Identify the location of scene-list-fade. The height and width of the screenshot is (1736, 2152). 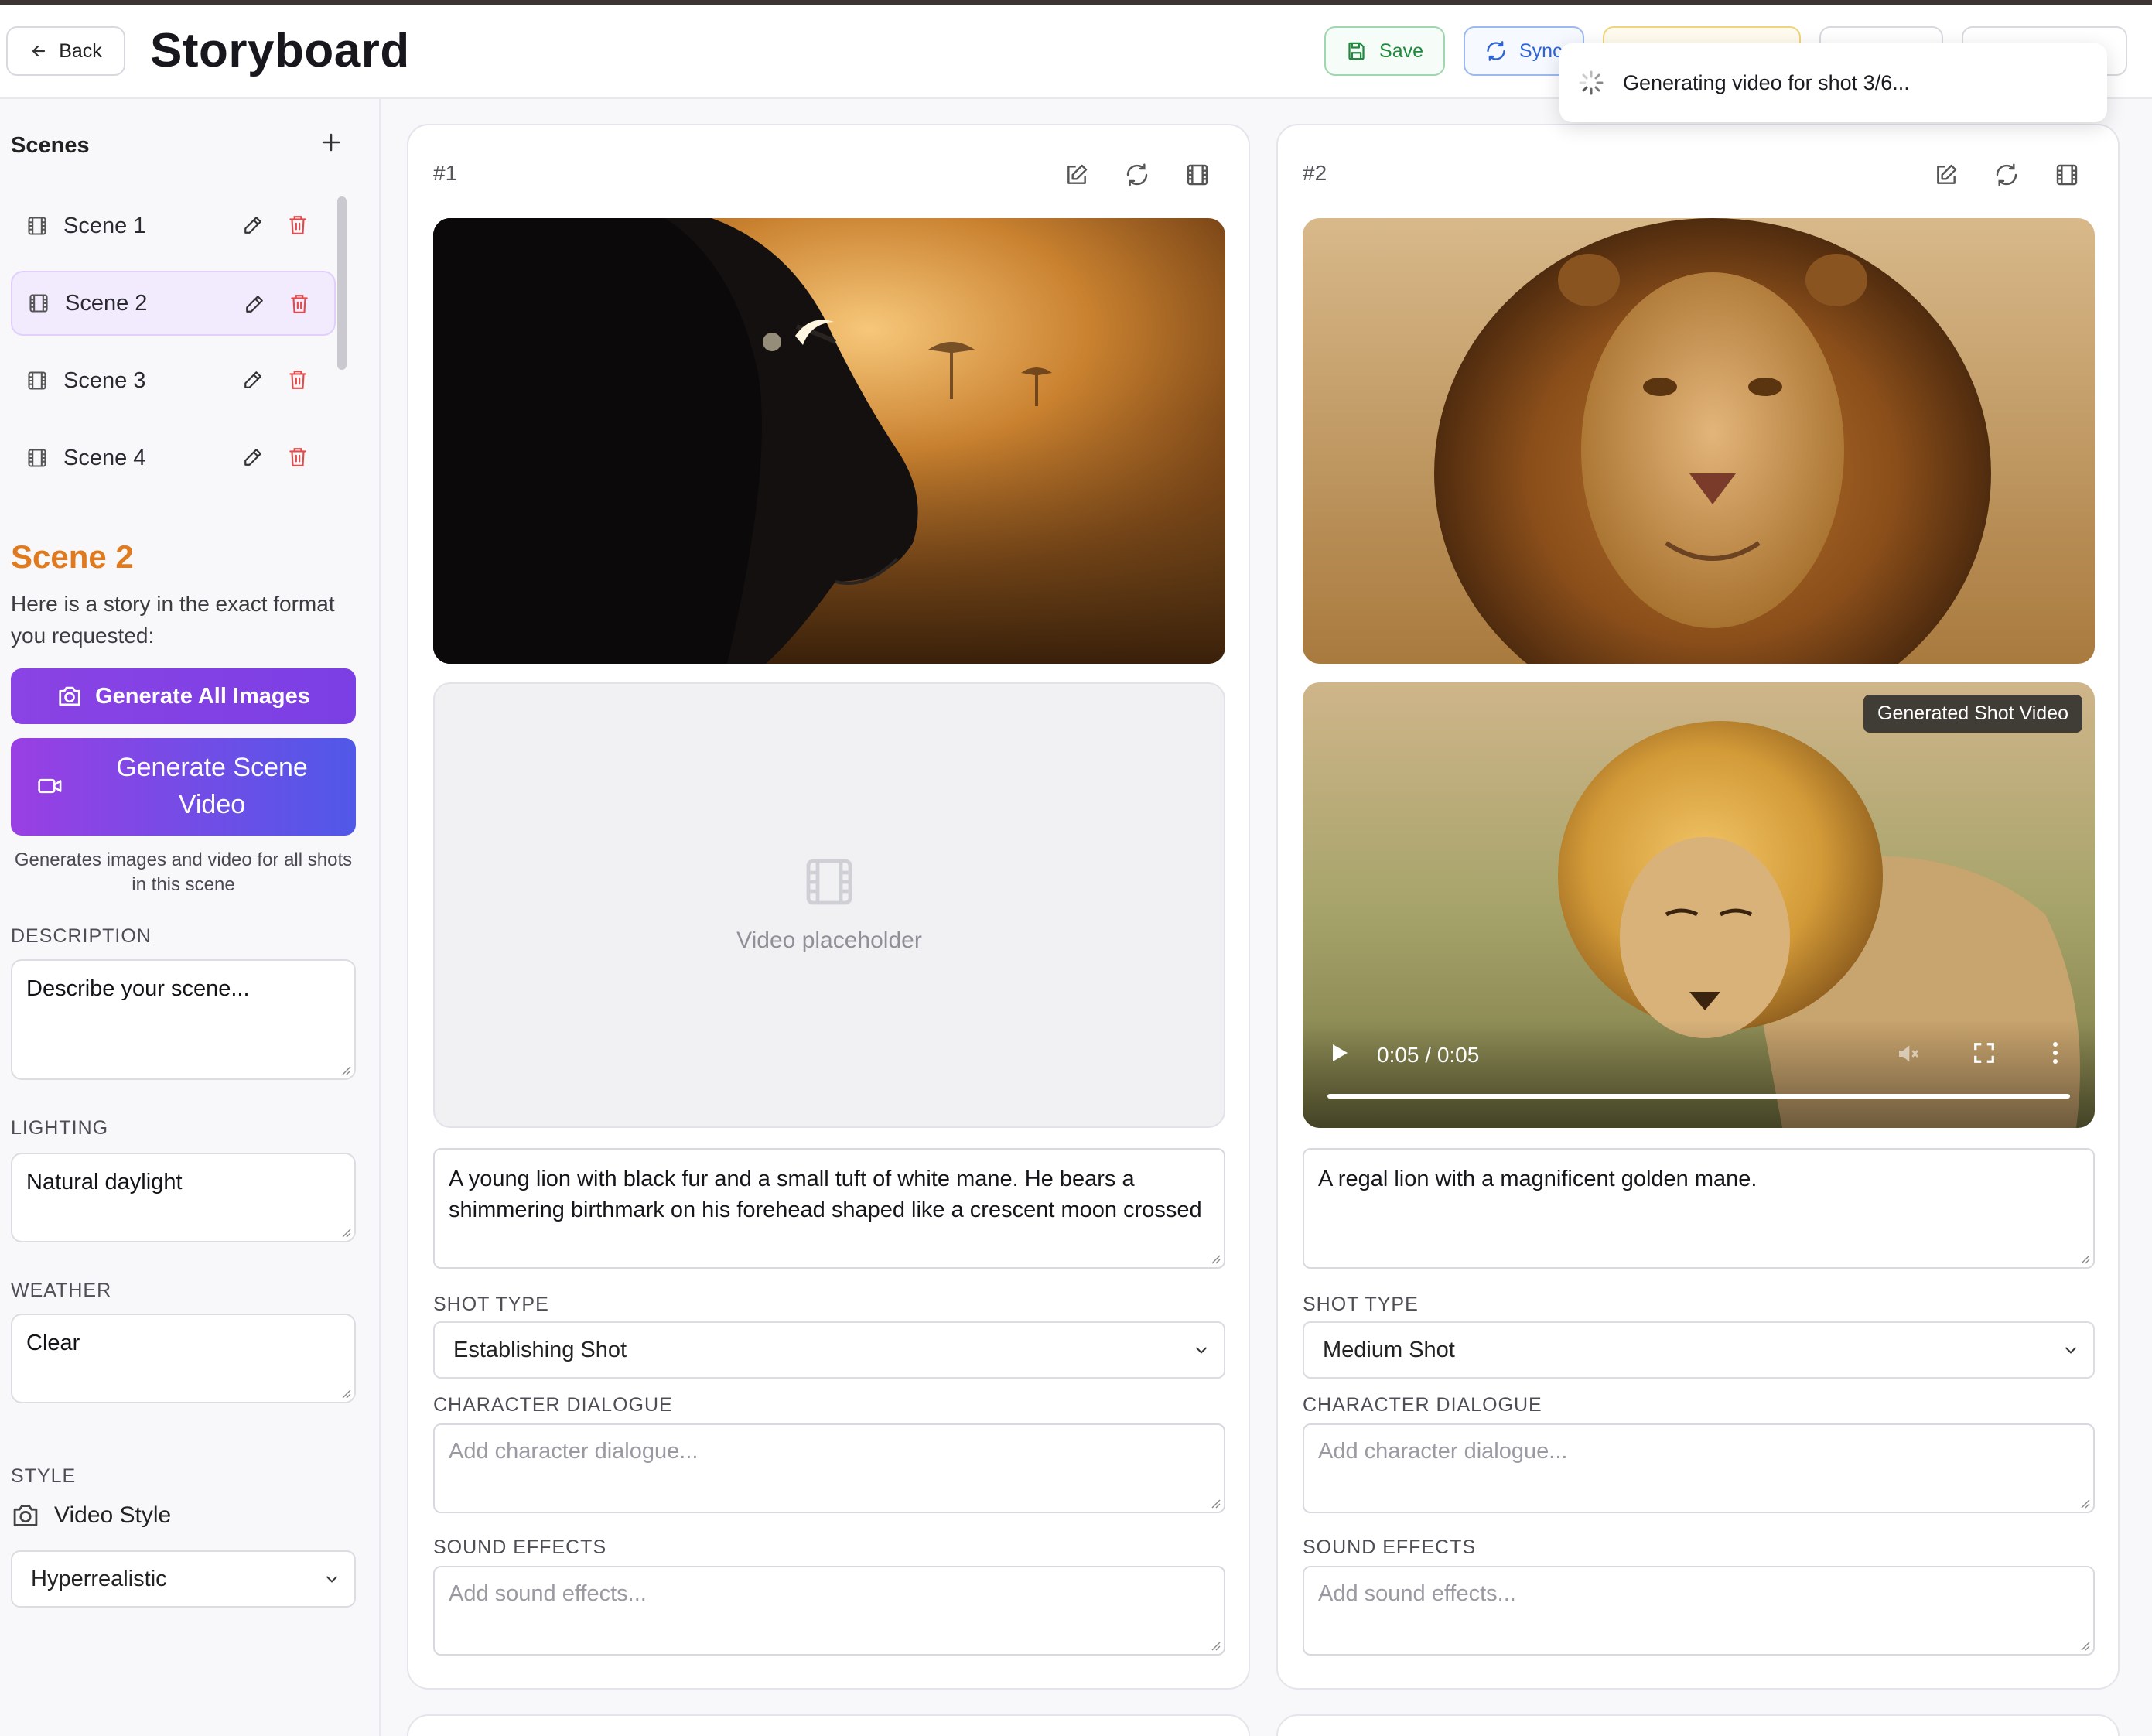
(189, 485).